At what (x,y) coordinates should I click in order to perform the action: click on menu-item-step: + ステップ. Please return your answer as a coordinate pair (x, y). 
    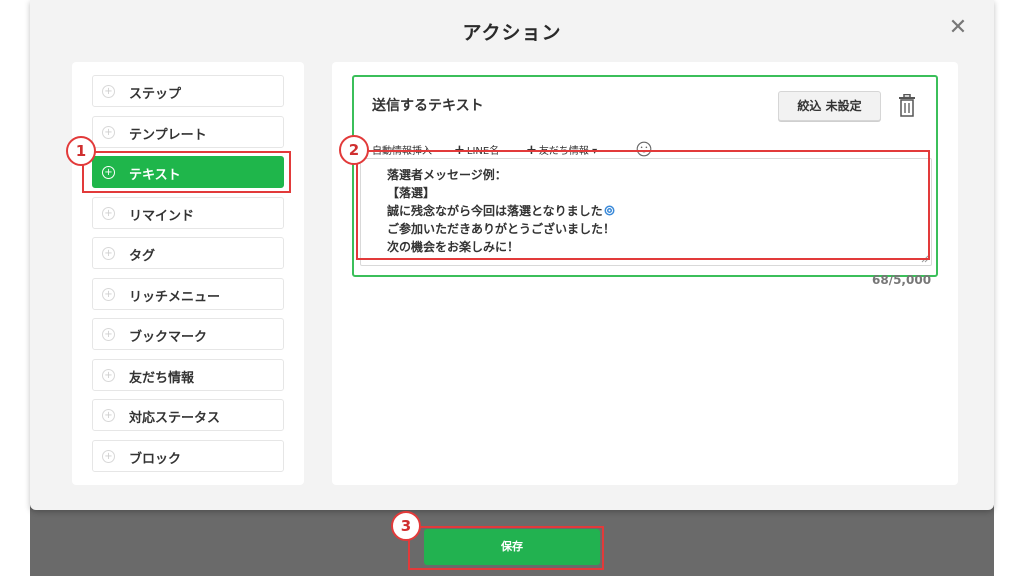
    Looking at the image, I should click on (188, 91).